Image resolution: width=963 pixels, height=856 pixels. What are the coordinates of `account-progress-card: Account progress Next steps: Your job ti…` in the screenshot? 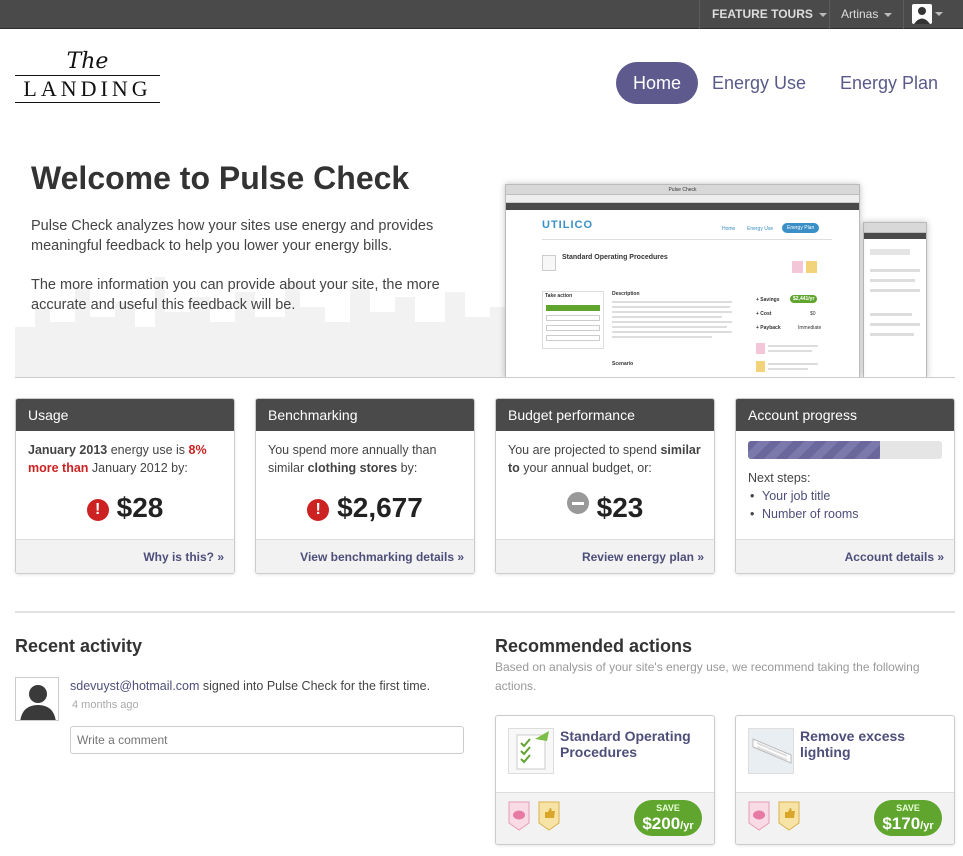 It's located at (845, 486).